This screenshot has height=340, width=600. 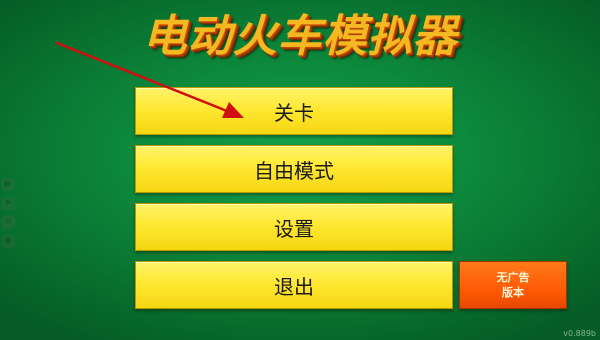 I want to click on social-links-bar: ▶ ➤ ℗ ◉, so click(x=8, y=213).